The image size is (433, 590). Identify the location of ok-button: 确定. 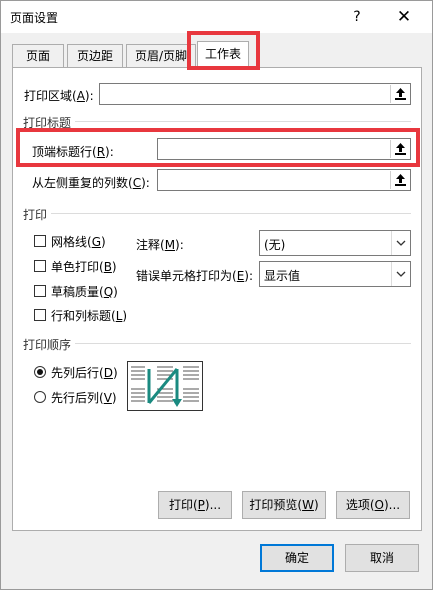
(297, 558).